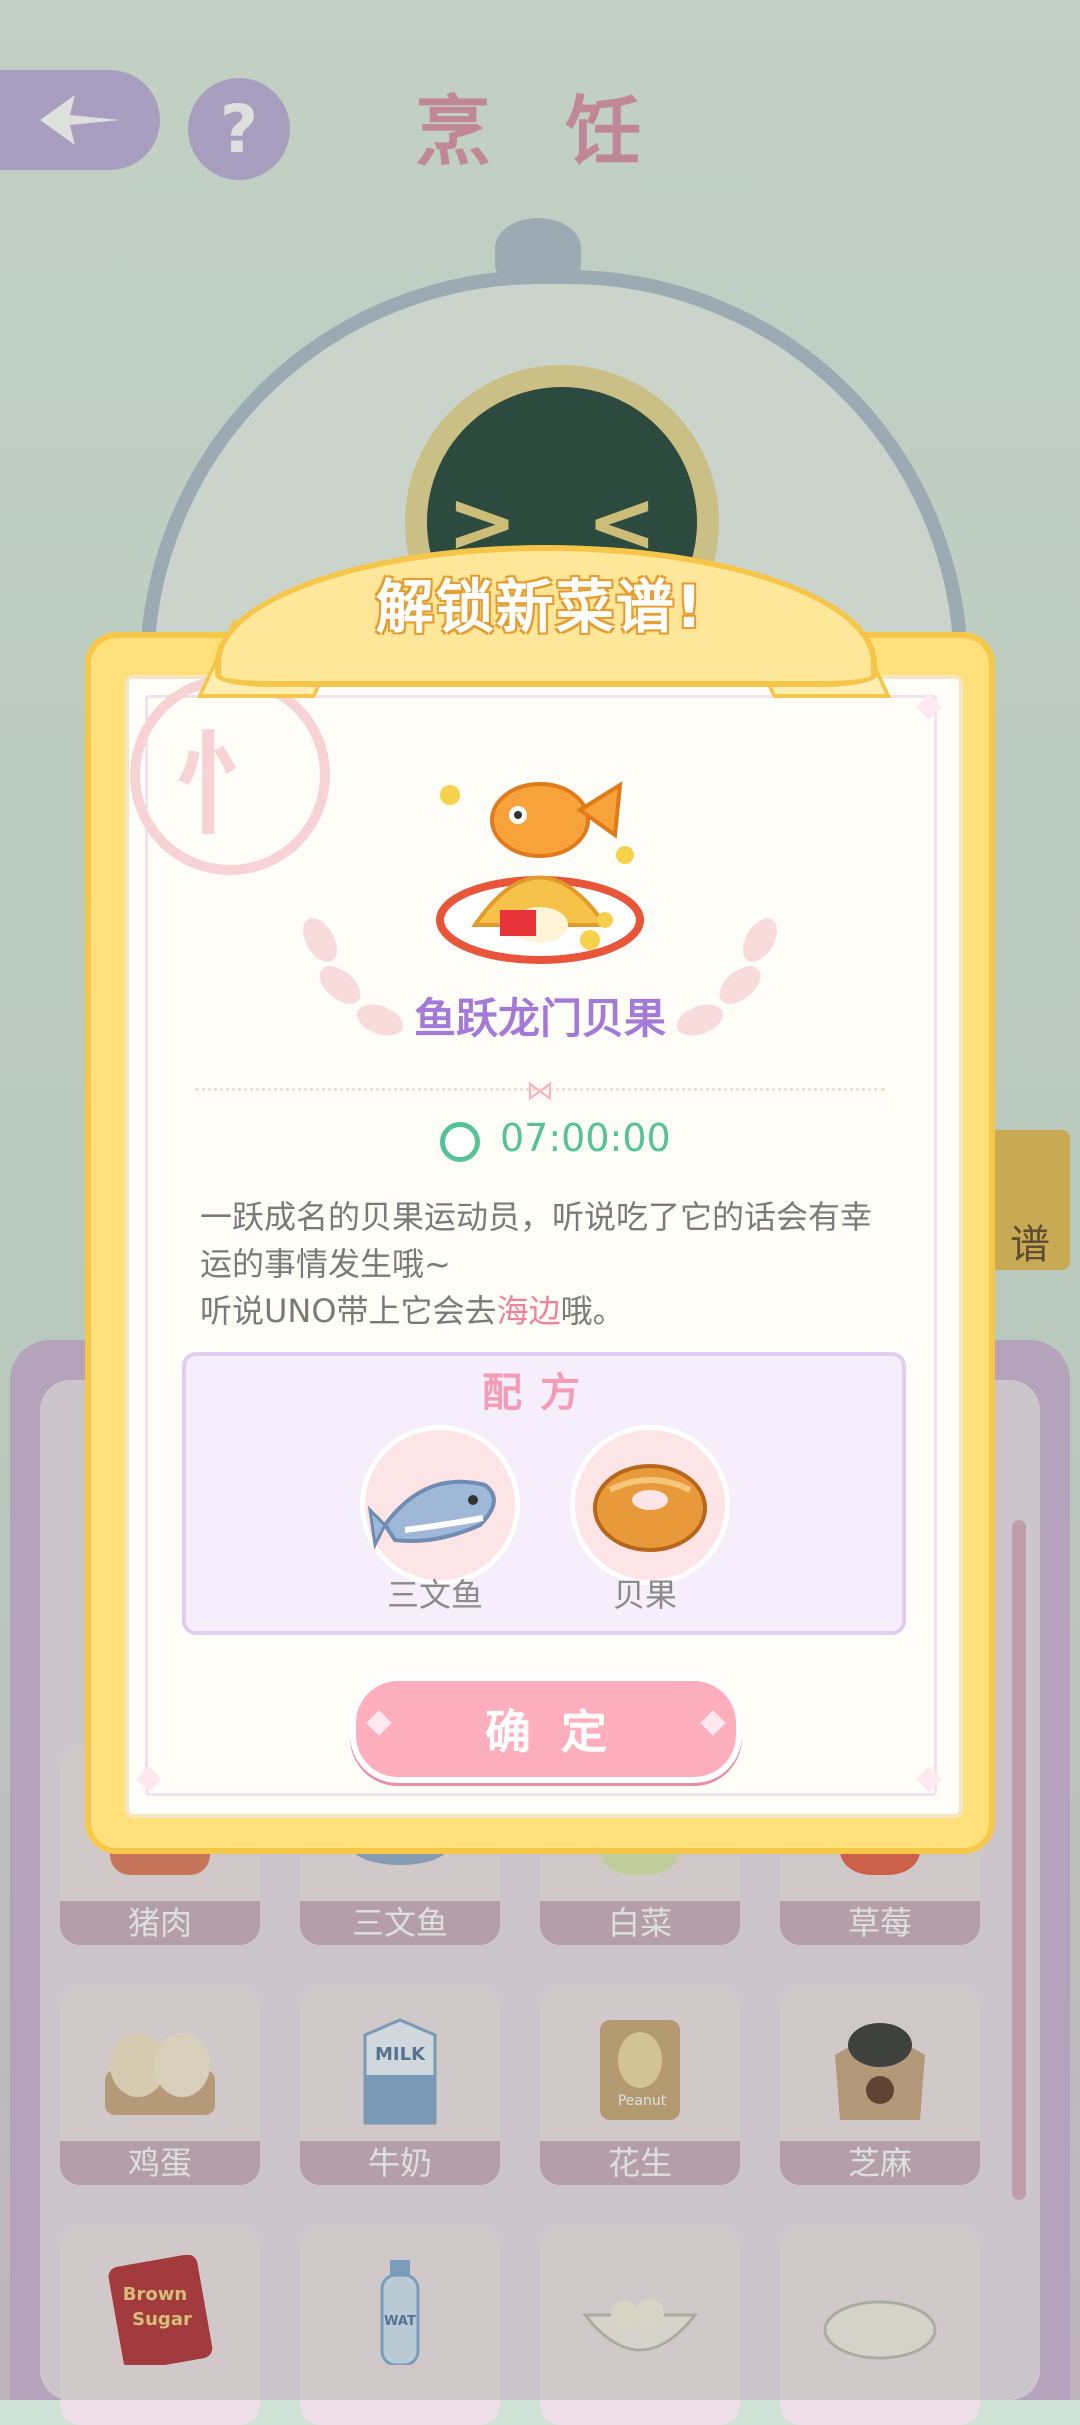 The width and height of the screenshot is (1080, 2425). Describe the element at coordinates (230, 775) in the screenshot. I see `kitchen-logo-watermark: 忄` at that location.